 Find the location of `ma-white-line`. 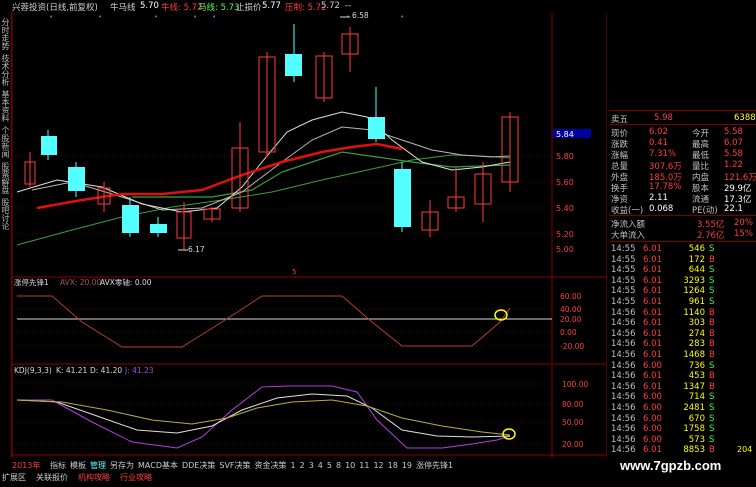

ma-white-line is located at coordinates (263, 162).